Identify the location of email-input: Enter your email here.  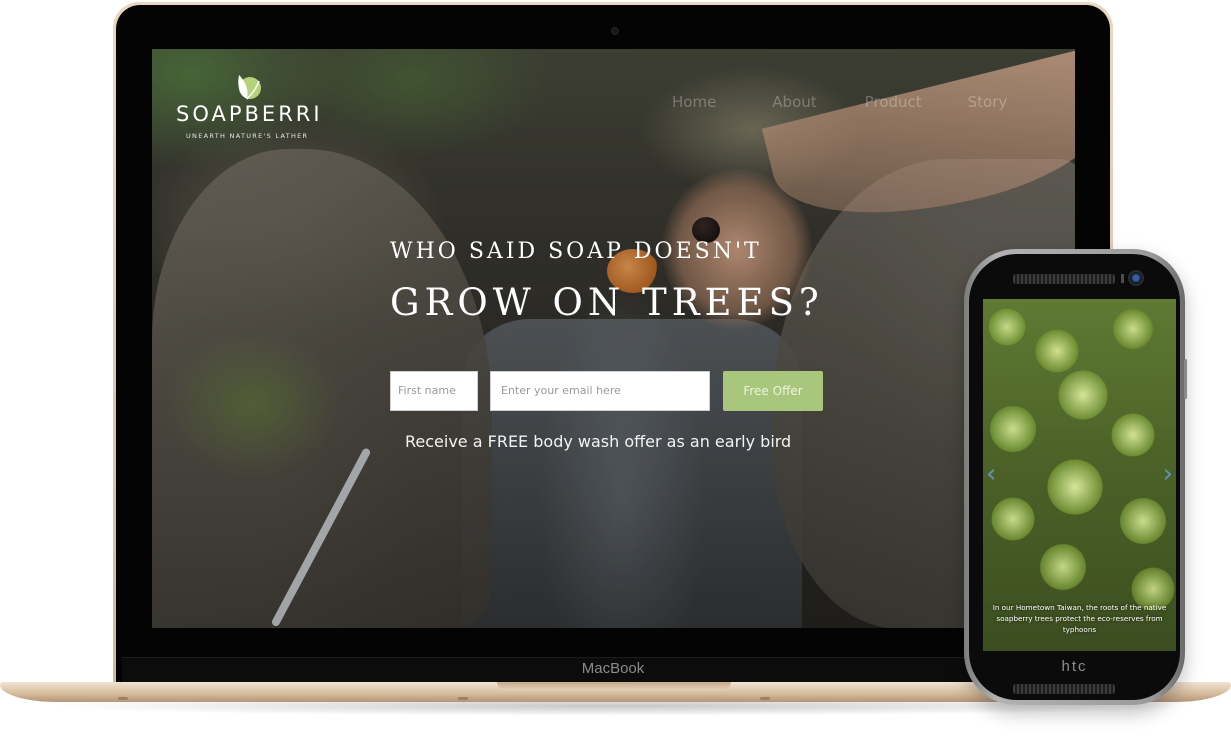
(600, 391).